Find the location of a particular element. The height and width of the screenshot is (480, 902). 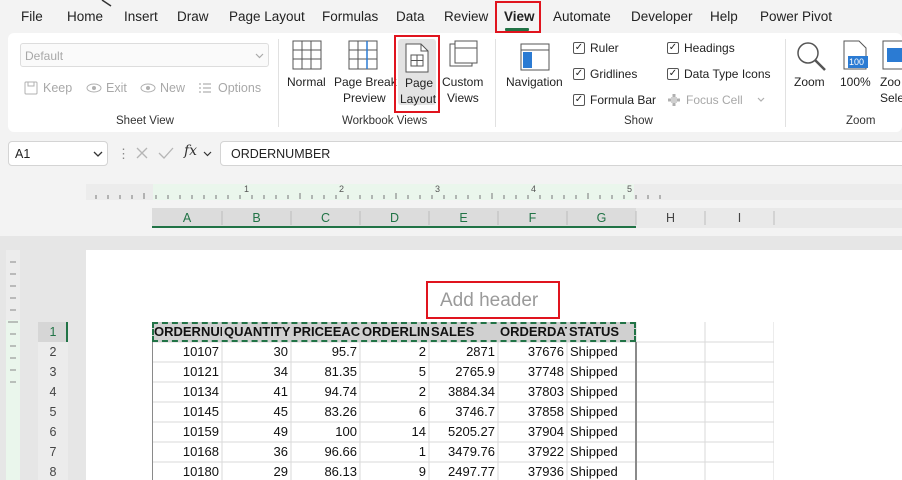

cancel-x-icon is located at coordinates (142, 153).